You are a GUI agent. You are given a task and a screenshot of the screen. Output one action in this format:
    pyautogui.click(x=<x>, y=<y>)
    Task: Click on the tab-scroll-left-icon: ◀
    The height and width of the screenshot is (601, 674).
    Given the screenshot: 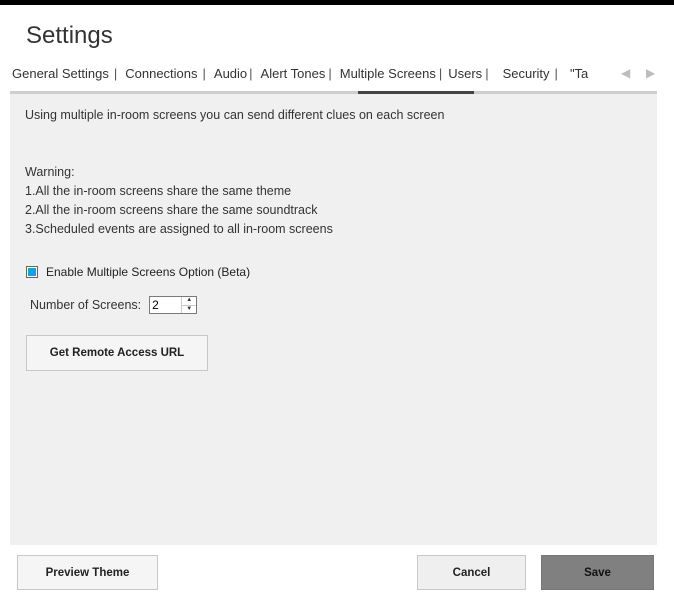 What is the action you would take?
    pyautogui.click(x=625, y=73)
    